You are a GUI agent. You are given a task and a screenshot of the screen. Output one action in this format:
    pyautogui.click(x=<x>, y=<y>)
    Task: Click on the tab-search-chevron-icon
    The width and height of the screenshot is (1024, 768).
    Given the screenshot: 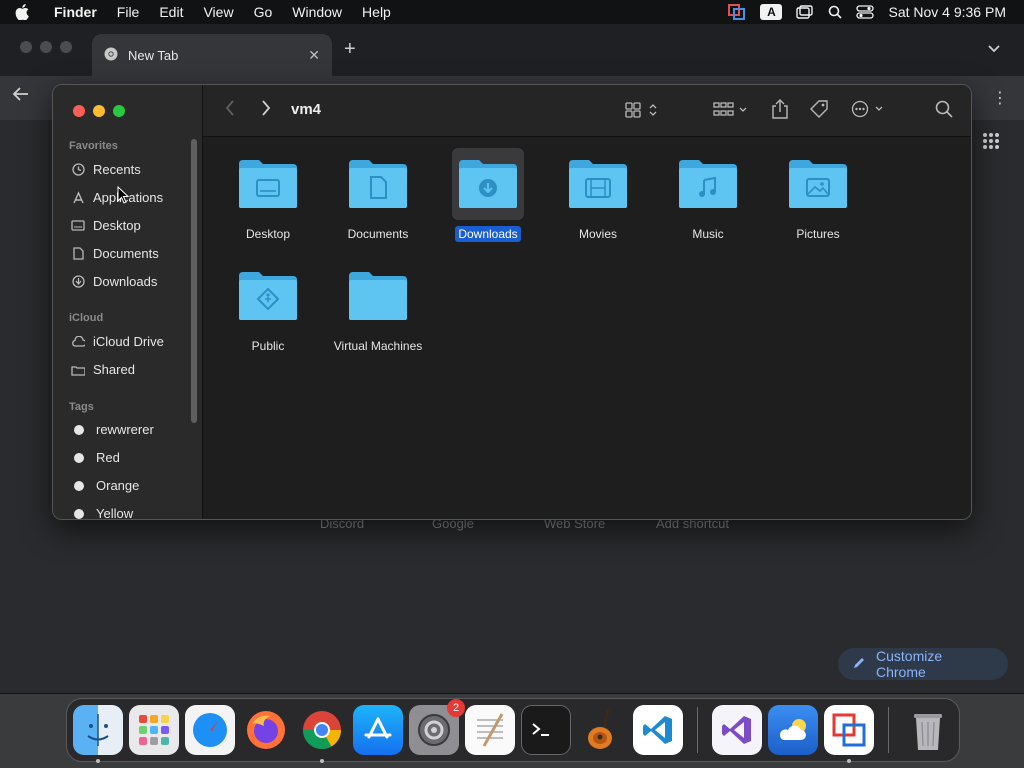 What is the action you would take?
    pyautogui.click(x=994, y=49)
    